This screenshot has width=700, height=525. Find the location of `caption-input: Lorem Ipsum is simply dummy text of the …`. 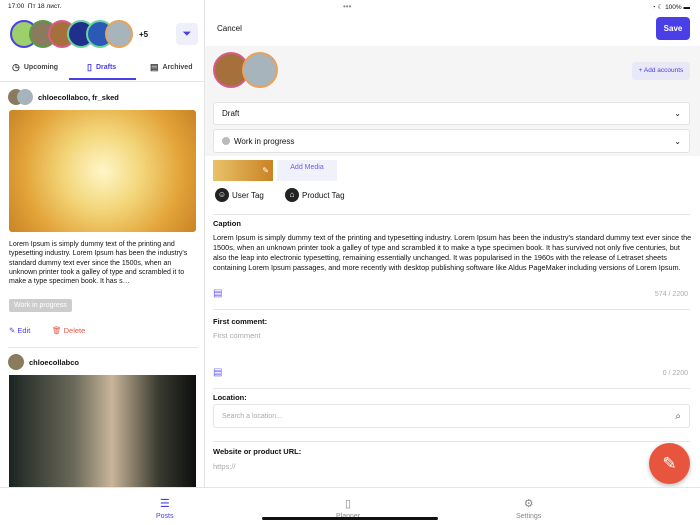

caption-input: Lorem Ipsum is simply dummy text of the … is located at coordinates (454, 253).